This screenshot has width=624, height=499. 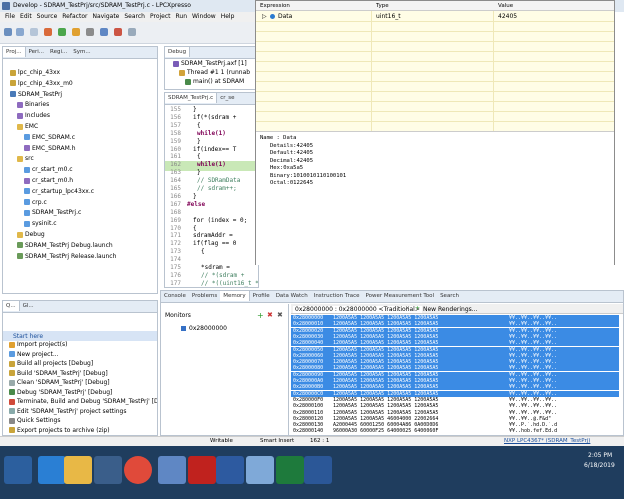 What do you see at coordinates (20, 32) in the screenshot?
I see `save-icon` at bounding box center [20, 32].